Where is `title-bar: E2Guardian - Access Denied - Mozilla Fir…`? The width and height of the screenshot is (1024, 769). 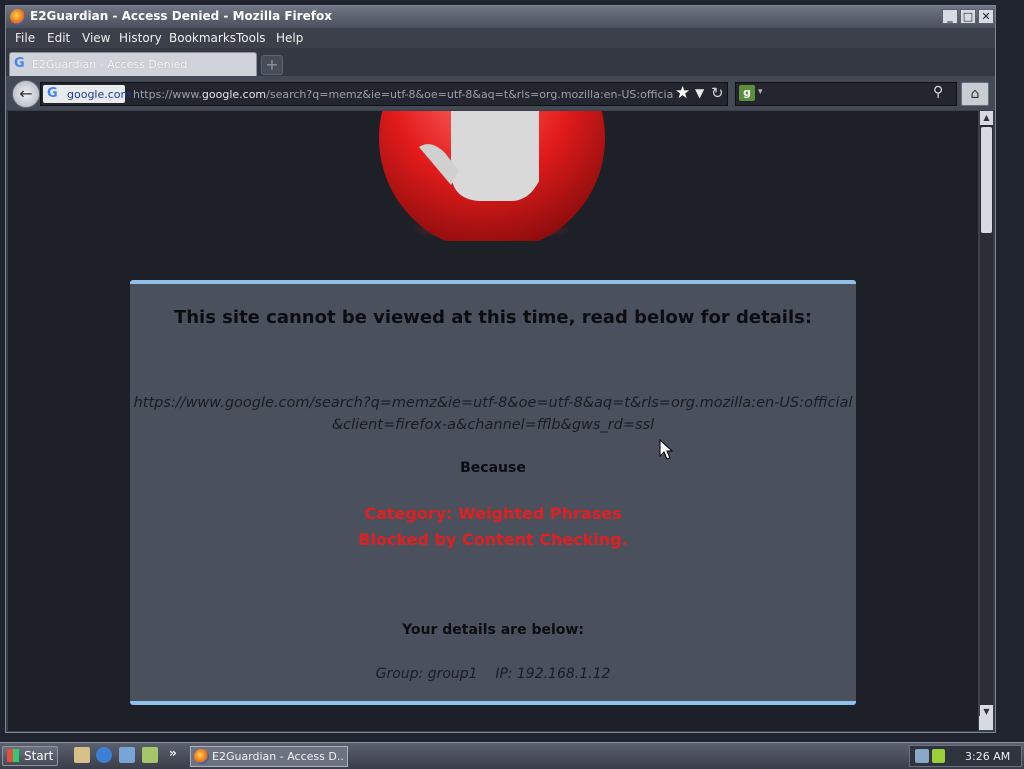
title-bar: E2Guardian - Access Denied - Mozilla Fir… is located at coordinates (500, 17).